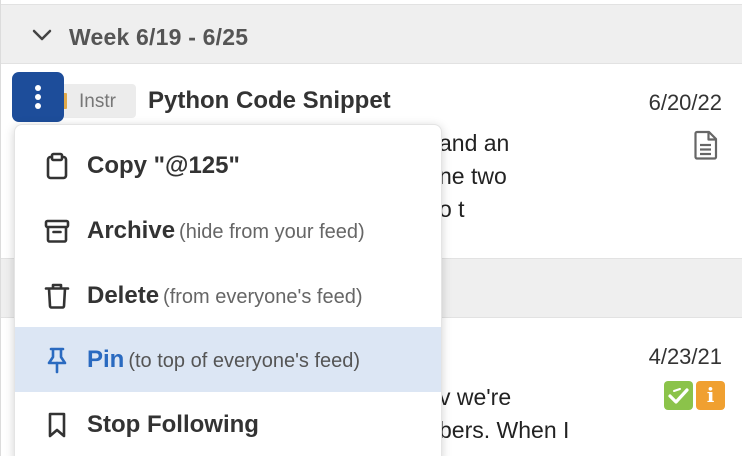  I want to click on week-group-header: Week 6/19 - 6/25, so click(371, 34).